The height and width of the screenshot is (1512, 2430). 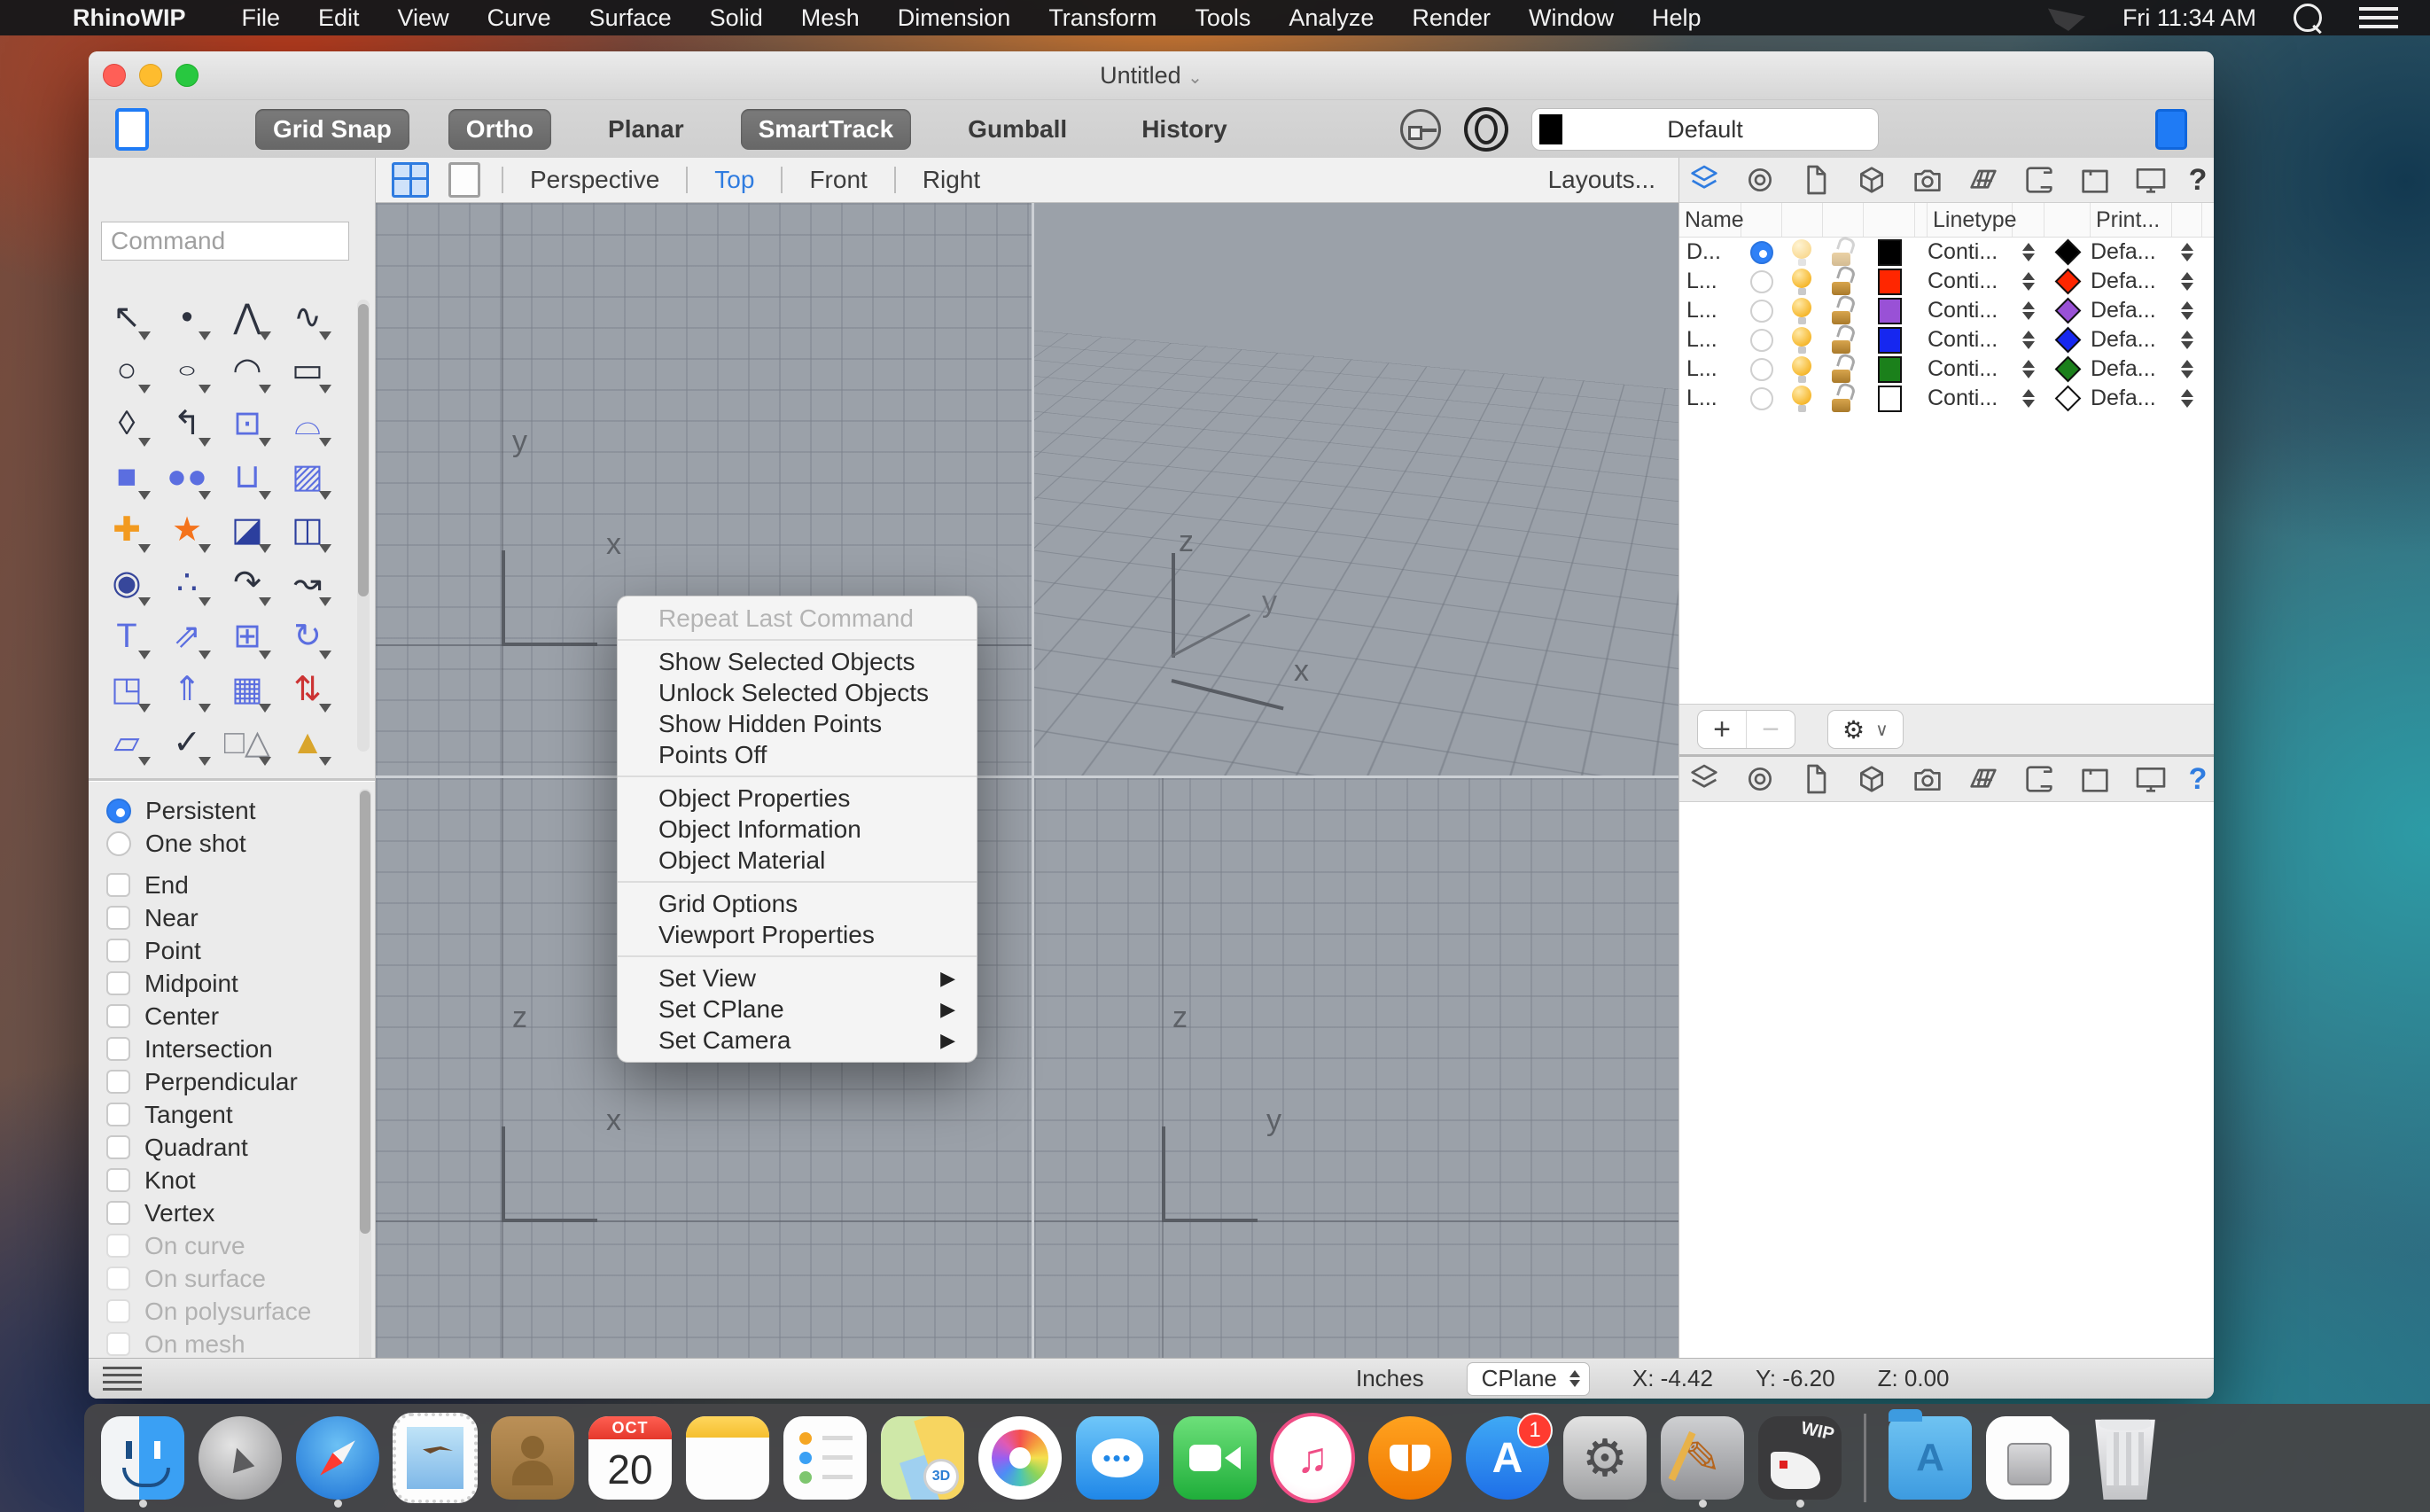 What do you see at coordinates (1033, 781) in the screenshot?
I see `viewport-v-divider` at bounding box center [1033, 781].